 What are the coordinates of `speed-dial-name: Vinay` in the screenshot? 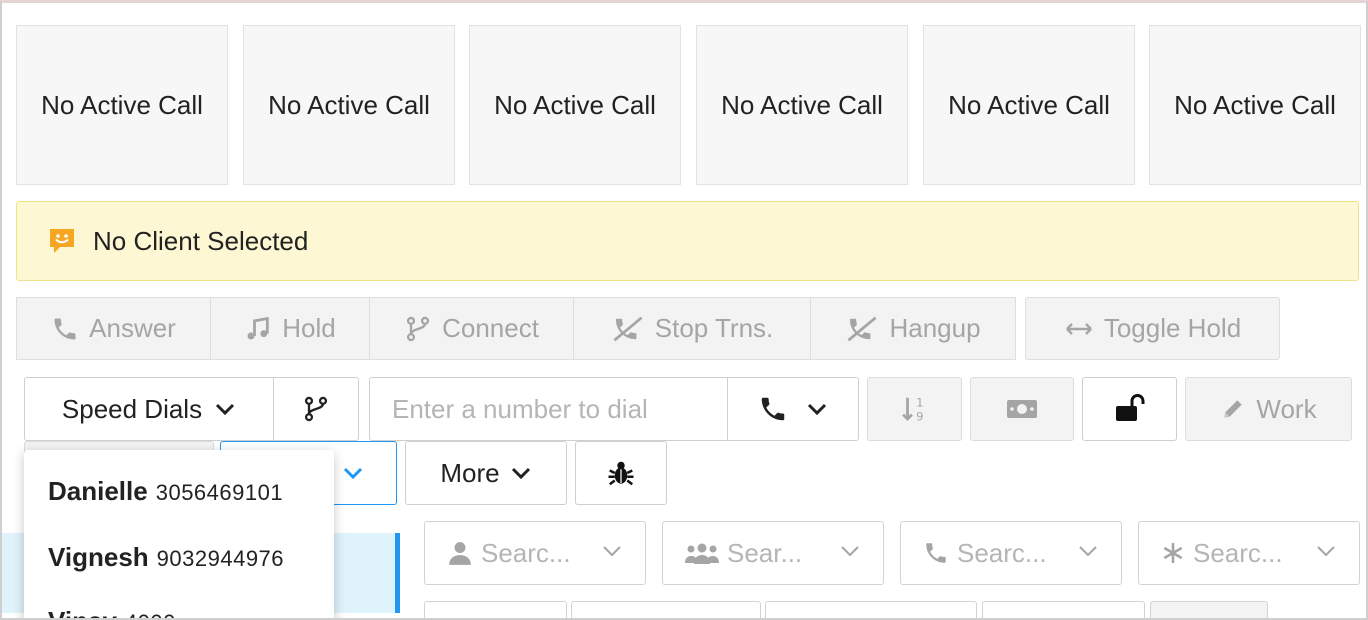 It's located at (82, 612).